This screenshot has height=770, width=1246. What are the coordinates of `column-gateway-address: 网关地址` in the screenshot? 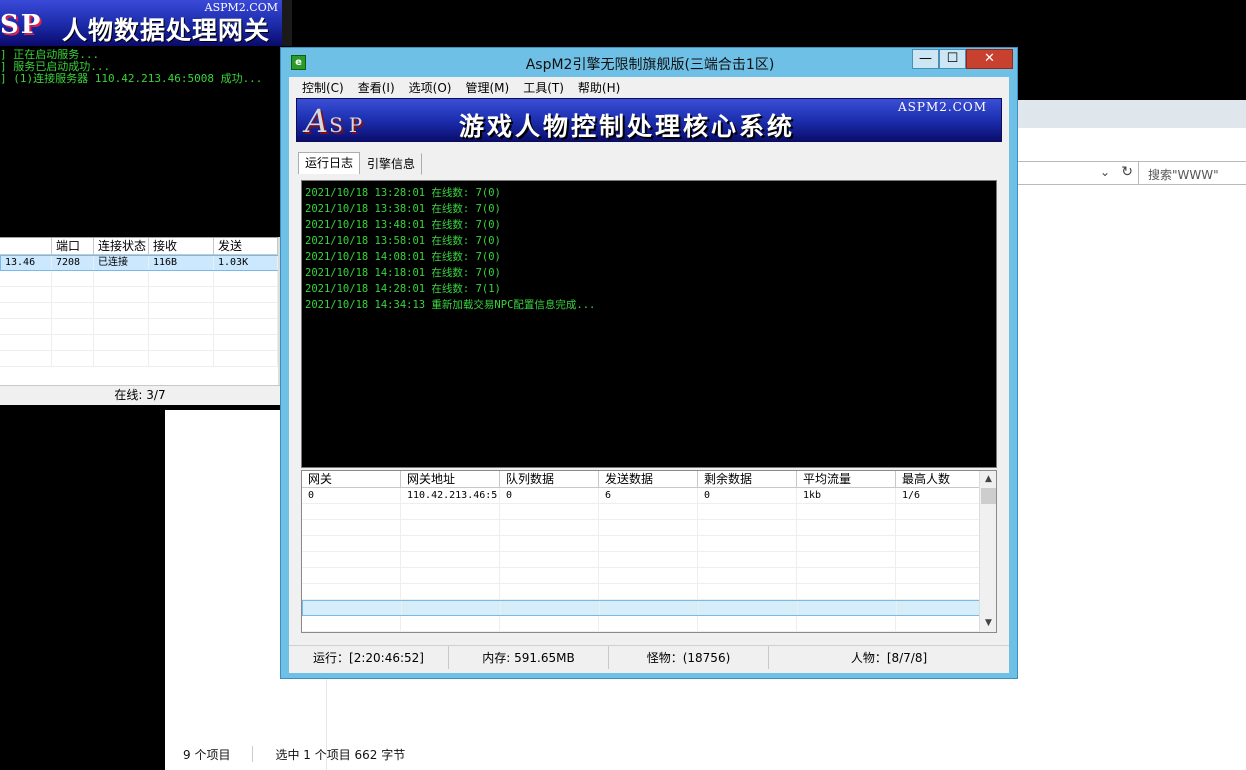 It's located at (450, 479).